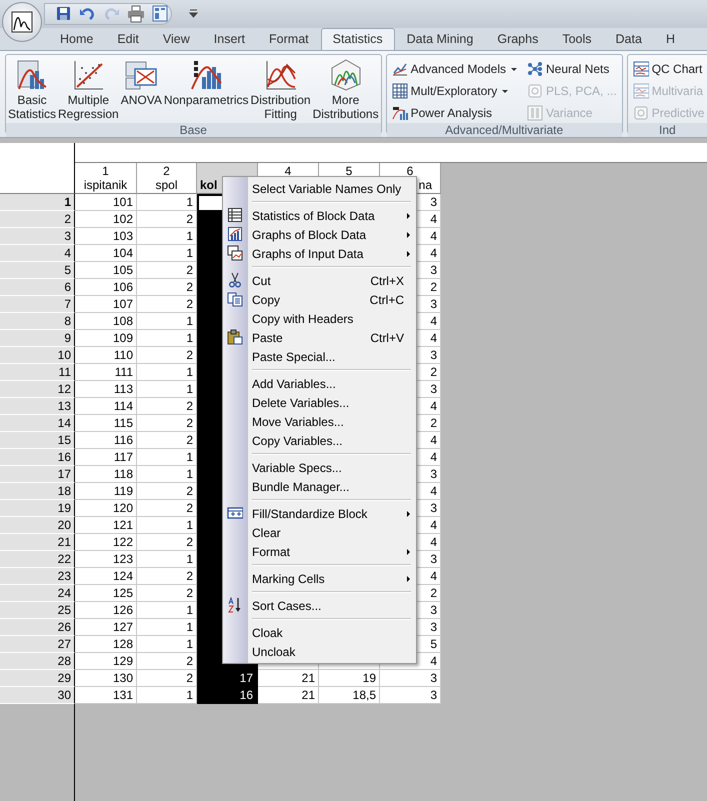  What do you see at coordinates (349, 171) in the screenshot?
I see `column-number: 5` at bounding box center [349, 171].